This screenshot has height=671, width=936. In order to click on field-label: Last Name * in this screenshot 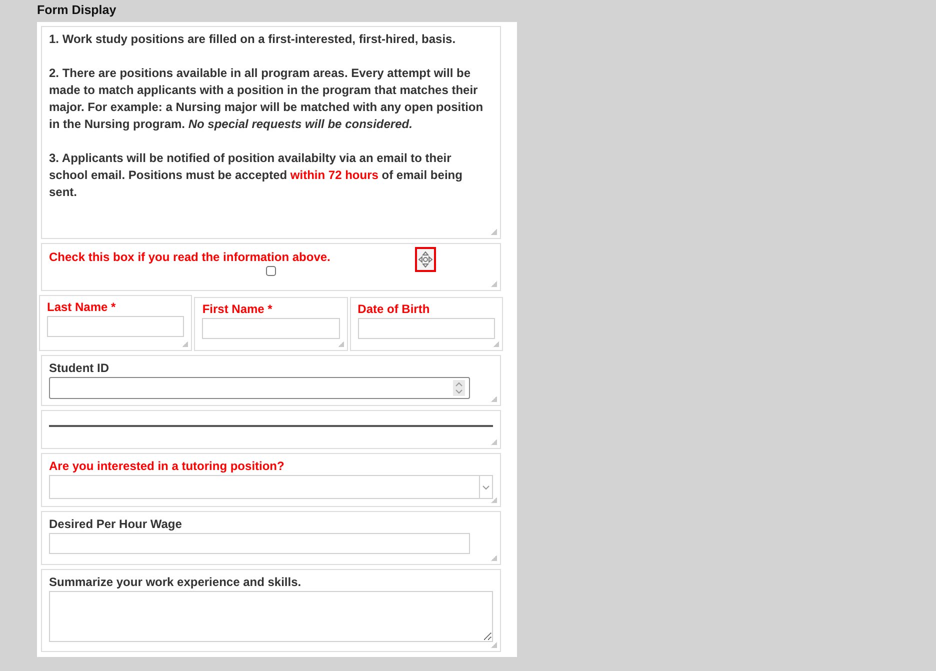, I will do `click(81, 307)`.